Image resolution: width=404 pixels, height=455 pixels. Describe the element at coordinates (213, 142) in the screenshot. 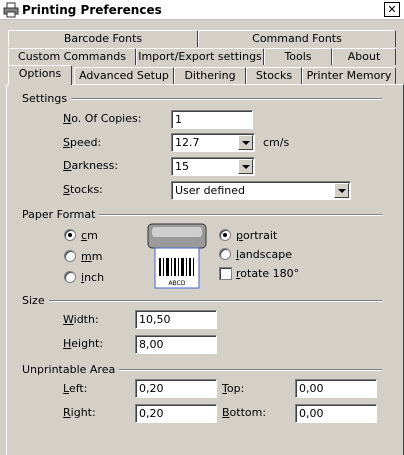

I see `speed-combo: 12.7` at that location.